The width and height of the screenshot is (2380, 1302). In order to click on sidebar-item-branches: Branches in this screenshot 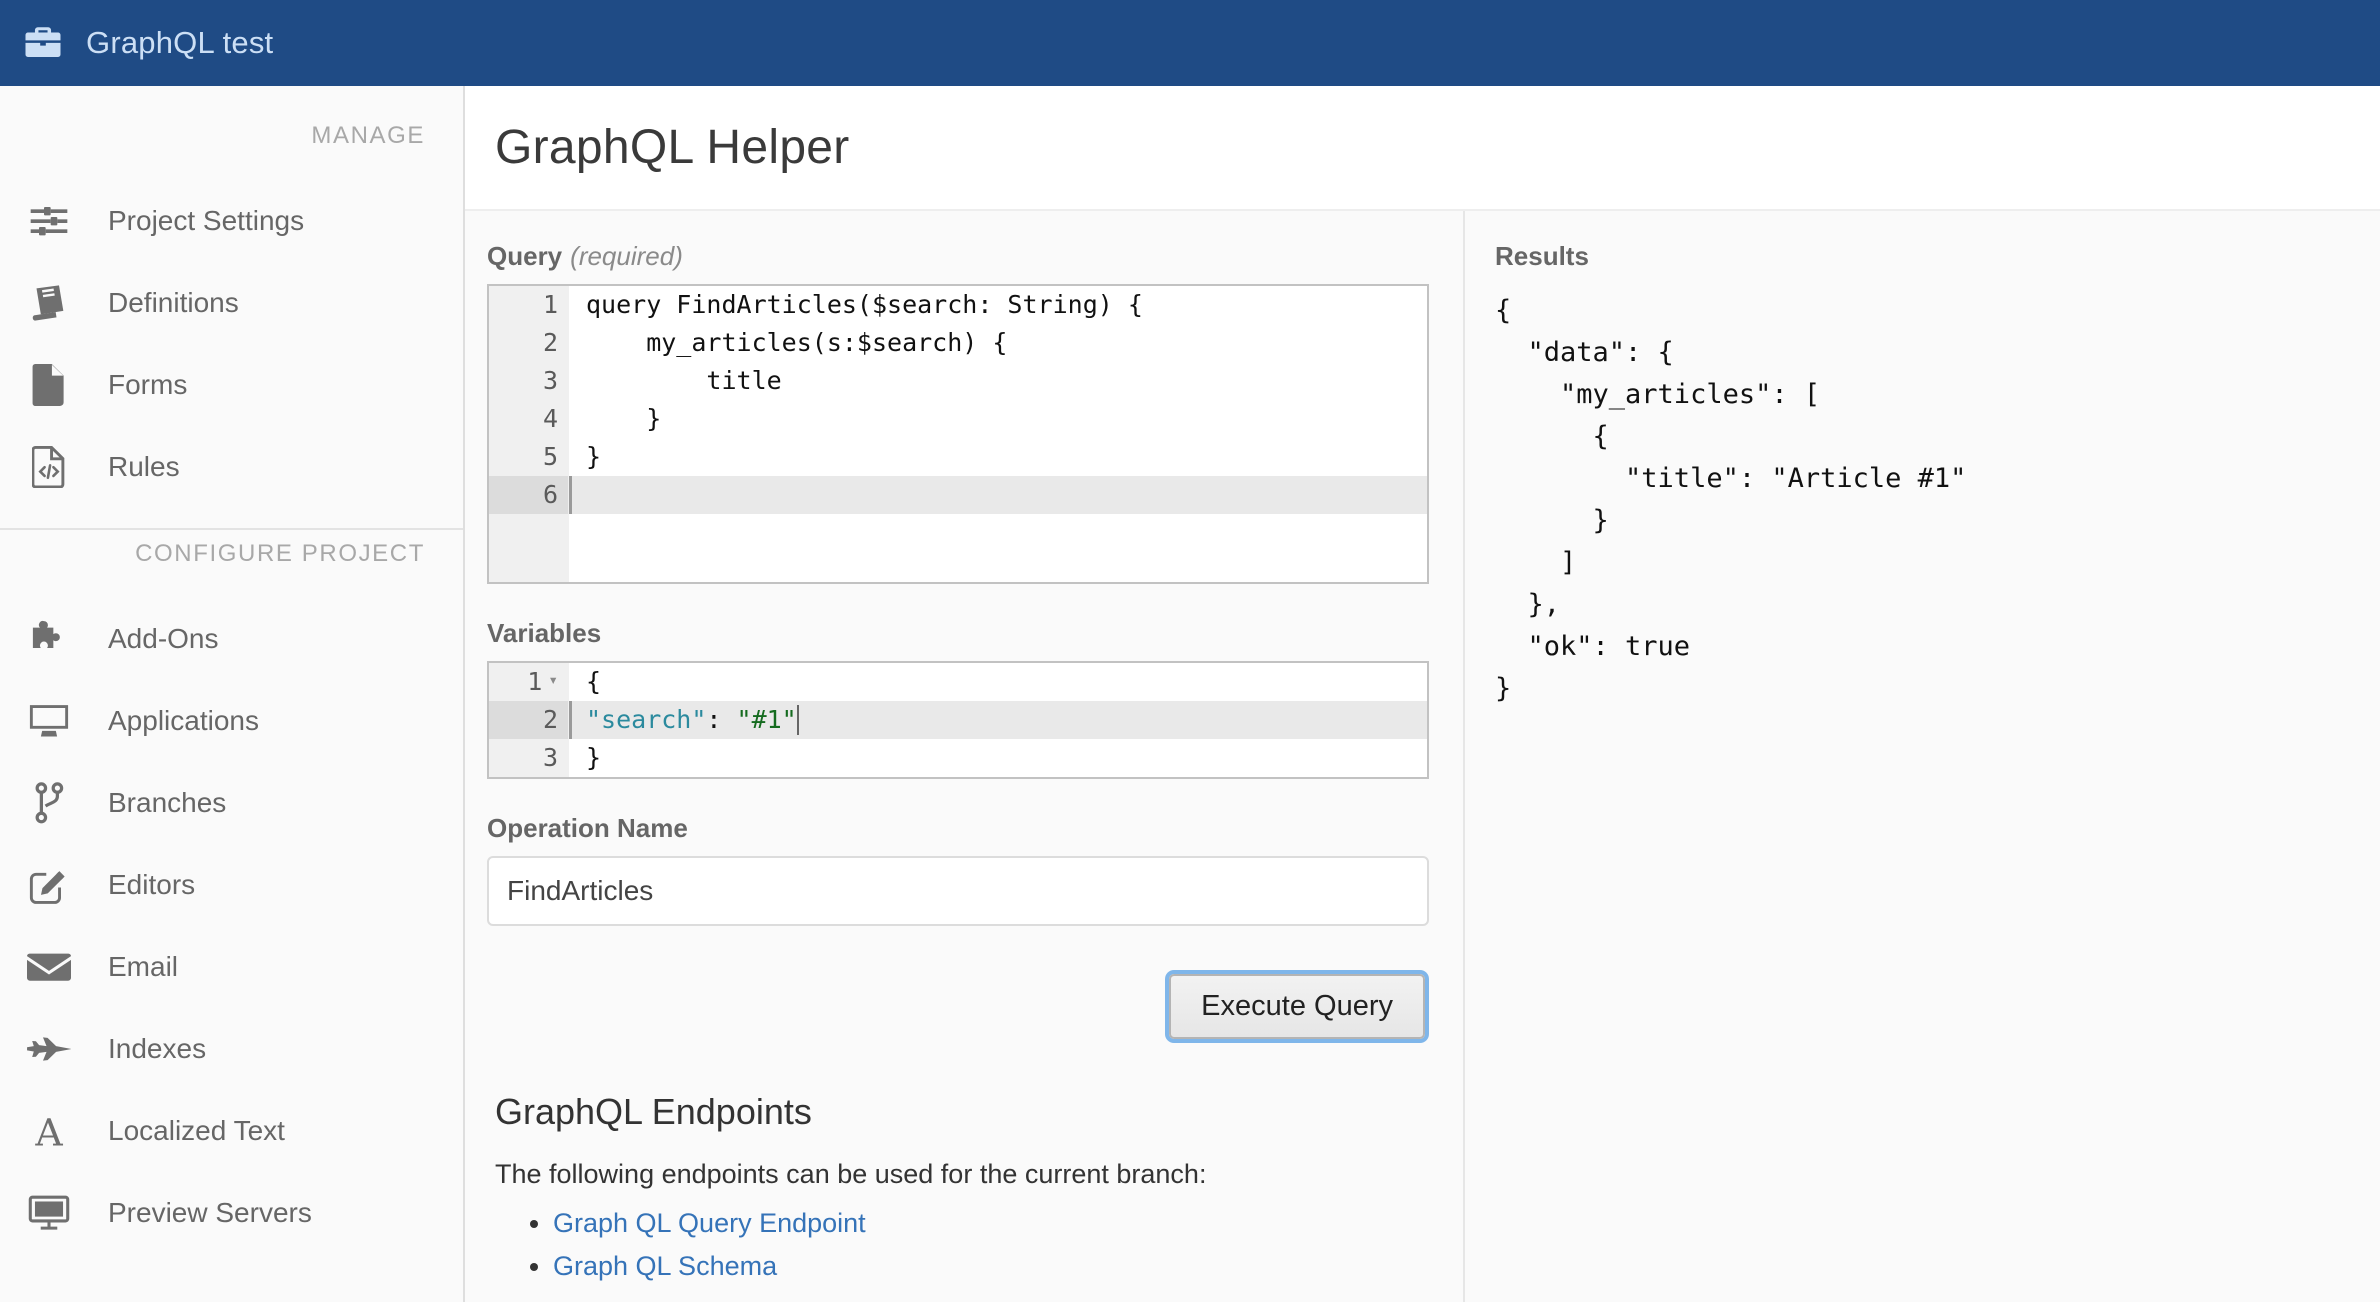, I will do `click(231, 803)`.